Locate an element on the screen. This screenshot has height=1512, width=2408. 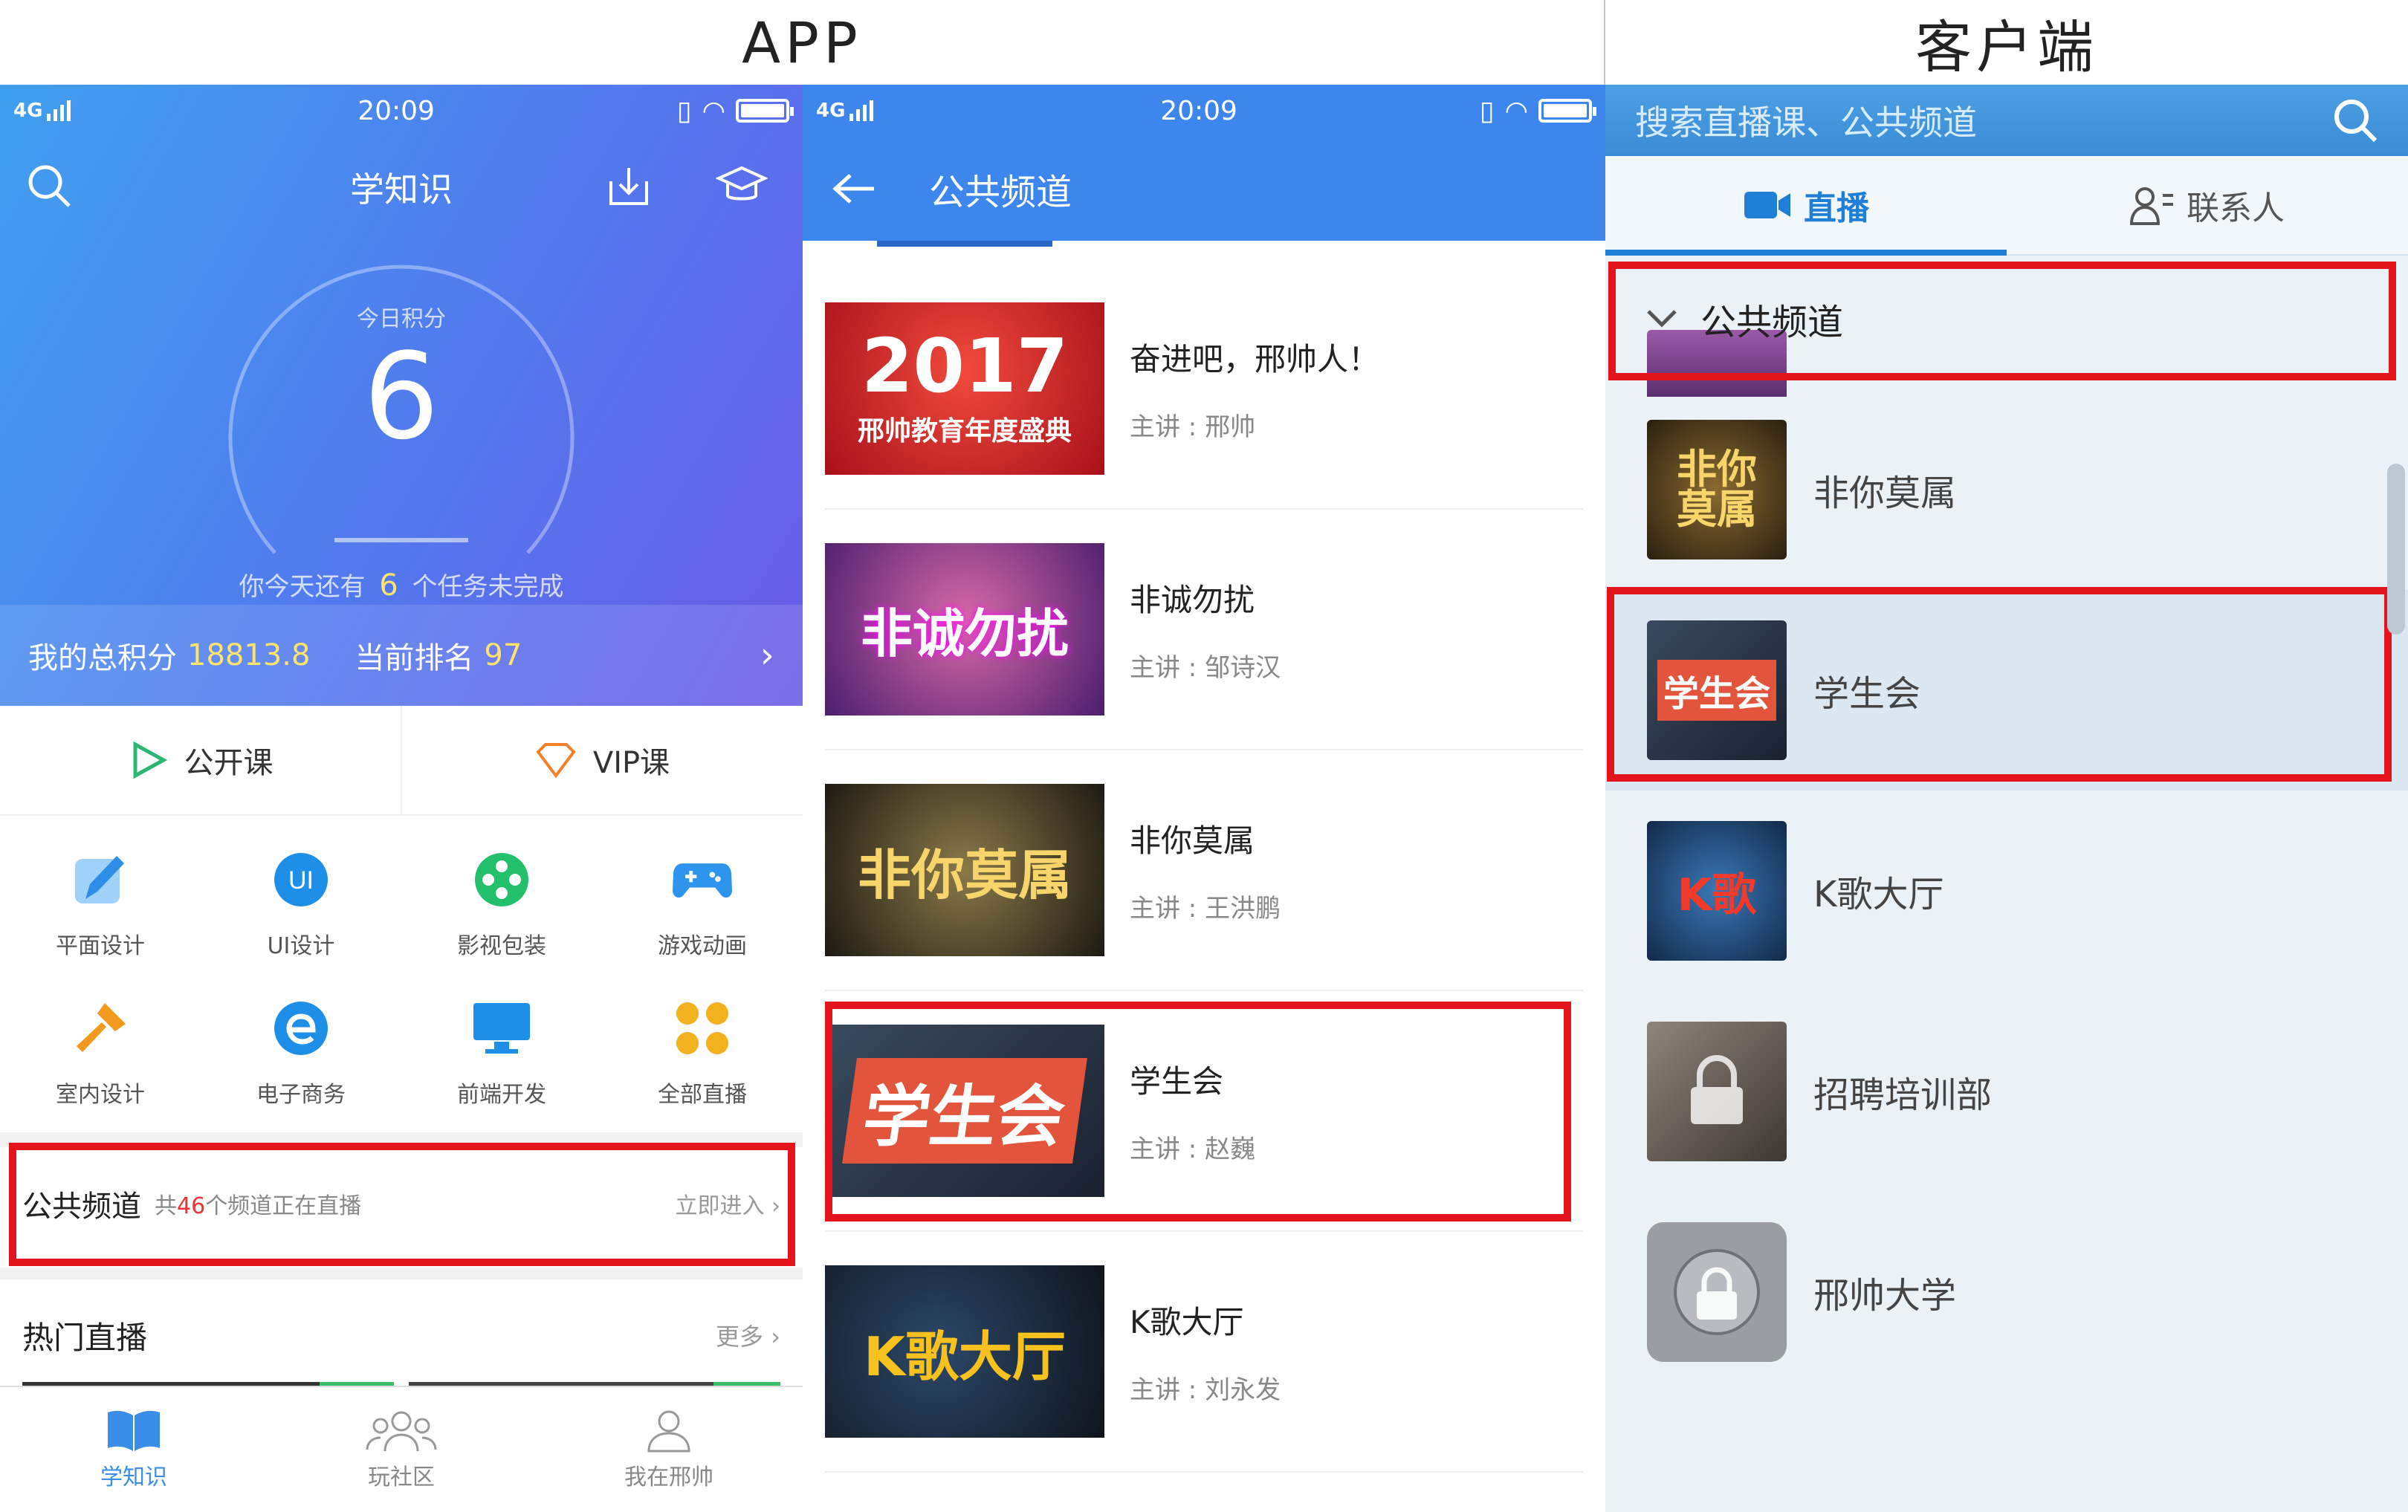
back-arrow-icon is located at coordinates (854, 188).